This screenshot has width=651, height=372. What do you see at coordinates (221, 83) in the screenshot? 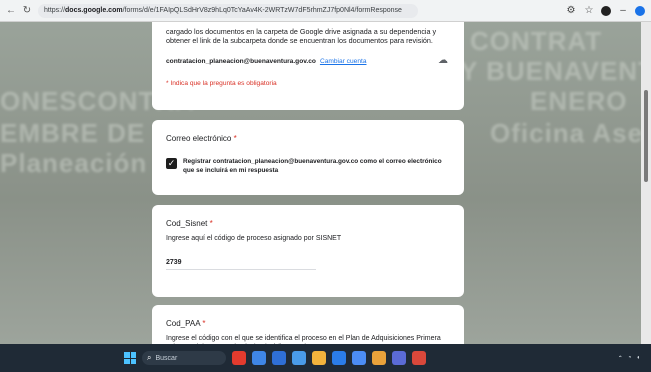
I see `required-note: * Indica que la pregunta es obligatoria` at bounding box center [221, 83].